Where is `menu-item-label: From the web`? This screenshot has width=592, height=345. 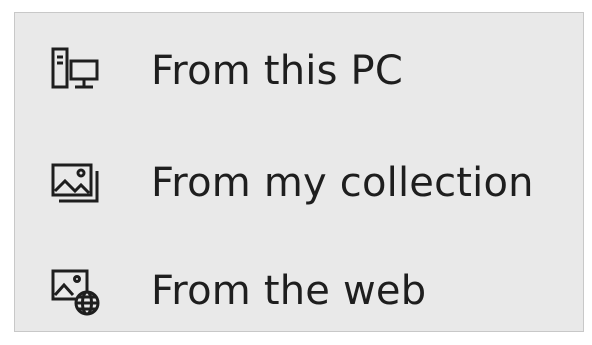
menu-item-label: From the web is located at coordinates (289, 291).